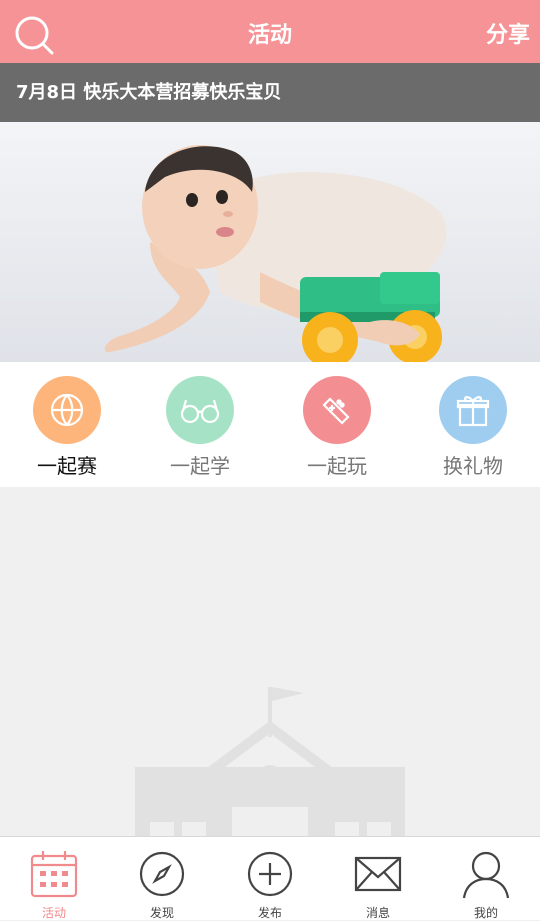 The width and height of the screenshot is (540, 921). What do you see at coordinates (200, 466) in the screenshot?
I see `category-label: 一起学` at bounding box center [200, 466].